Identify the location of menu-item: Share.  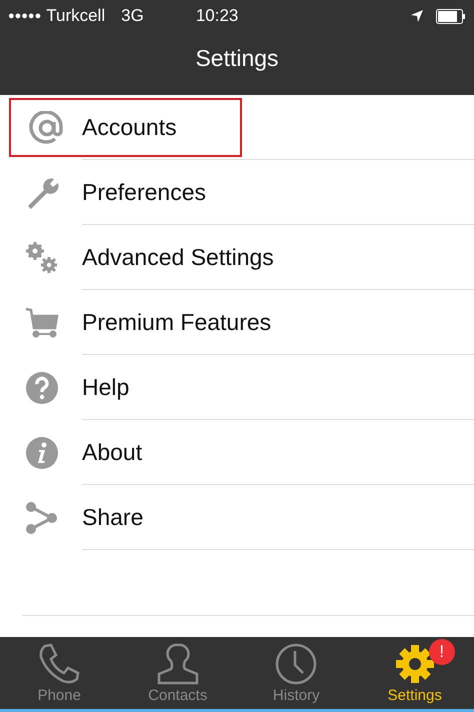
(237, 517).